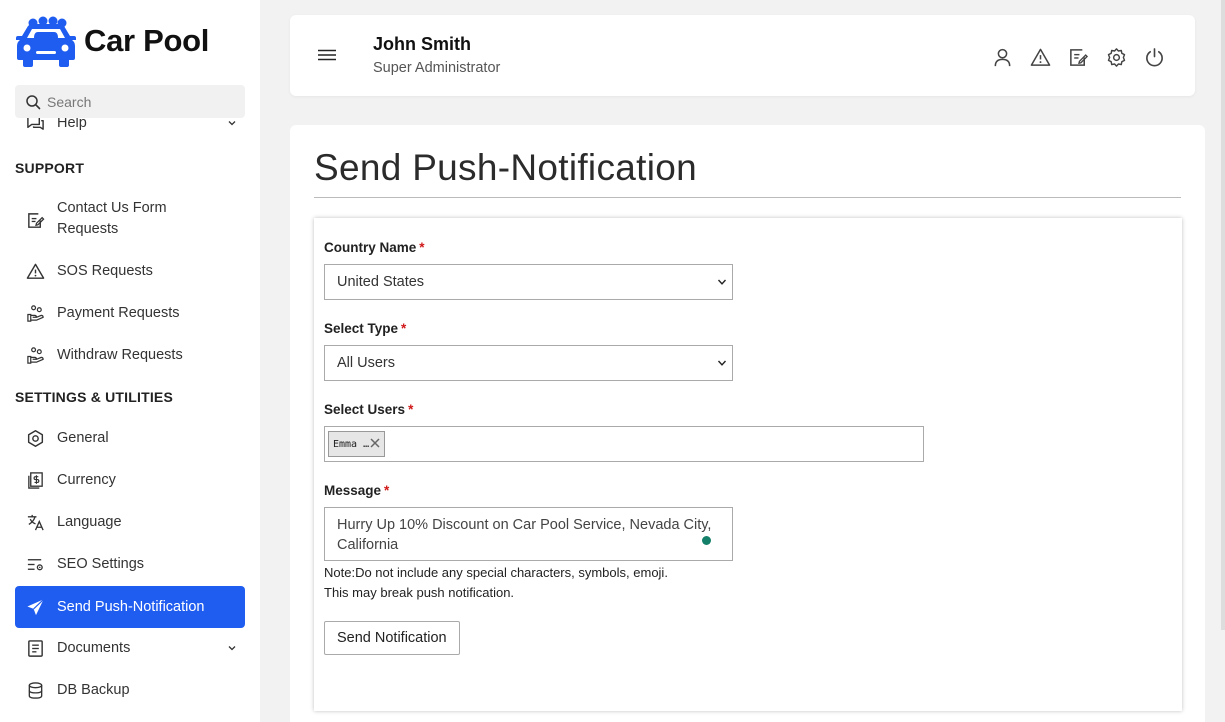 This screenshot has width=1225, height=722. I want to click on message-label-text: Message, so click(353, 490).